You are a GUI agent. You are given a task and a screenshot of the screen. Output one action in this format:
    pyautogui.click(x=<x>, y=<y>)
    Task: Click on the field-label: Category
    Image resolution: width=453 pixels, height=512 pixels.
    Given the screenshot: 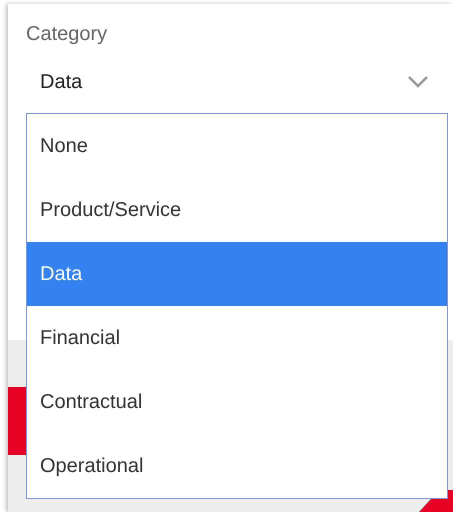 What is the action you would take?
    pyautogui.click(x=67, y=34)
    